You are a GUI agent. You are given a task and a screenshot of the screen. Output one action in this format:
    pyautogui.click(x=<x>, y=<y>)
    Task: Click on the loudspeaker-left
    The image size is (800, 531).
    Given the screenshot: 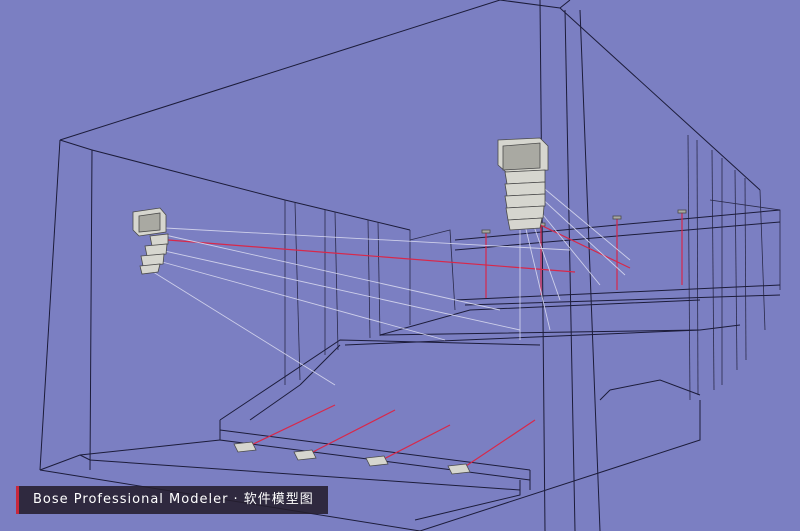 What is the action you would take?
    pyautogui.click(x=150, y=241)
    